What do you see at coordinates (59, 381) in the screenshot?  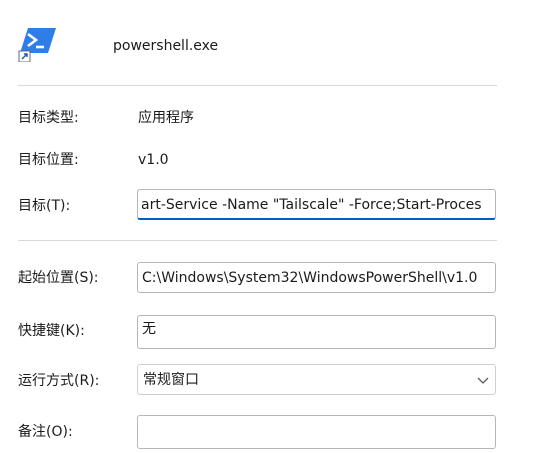 I see `run-label: 运行方式(R):` at bounding box center [59, 381].